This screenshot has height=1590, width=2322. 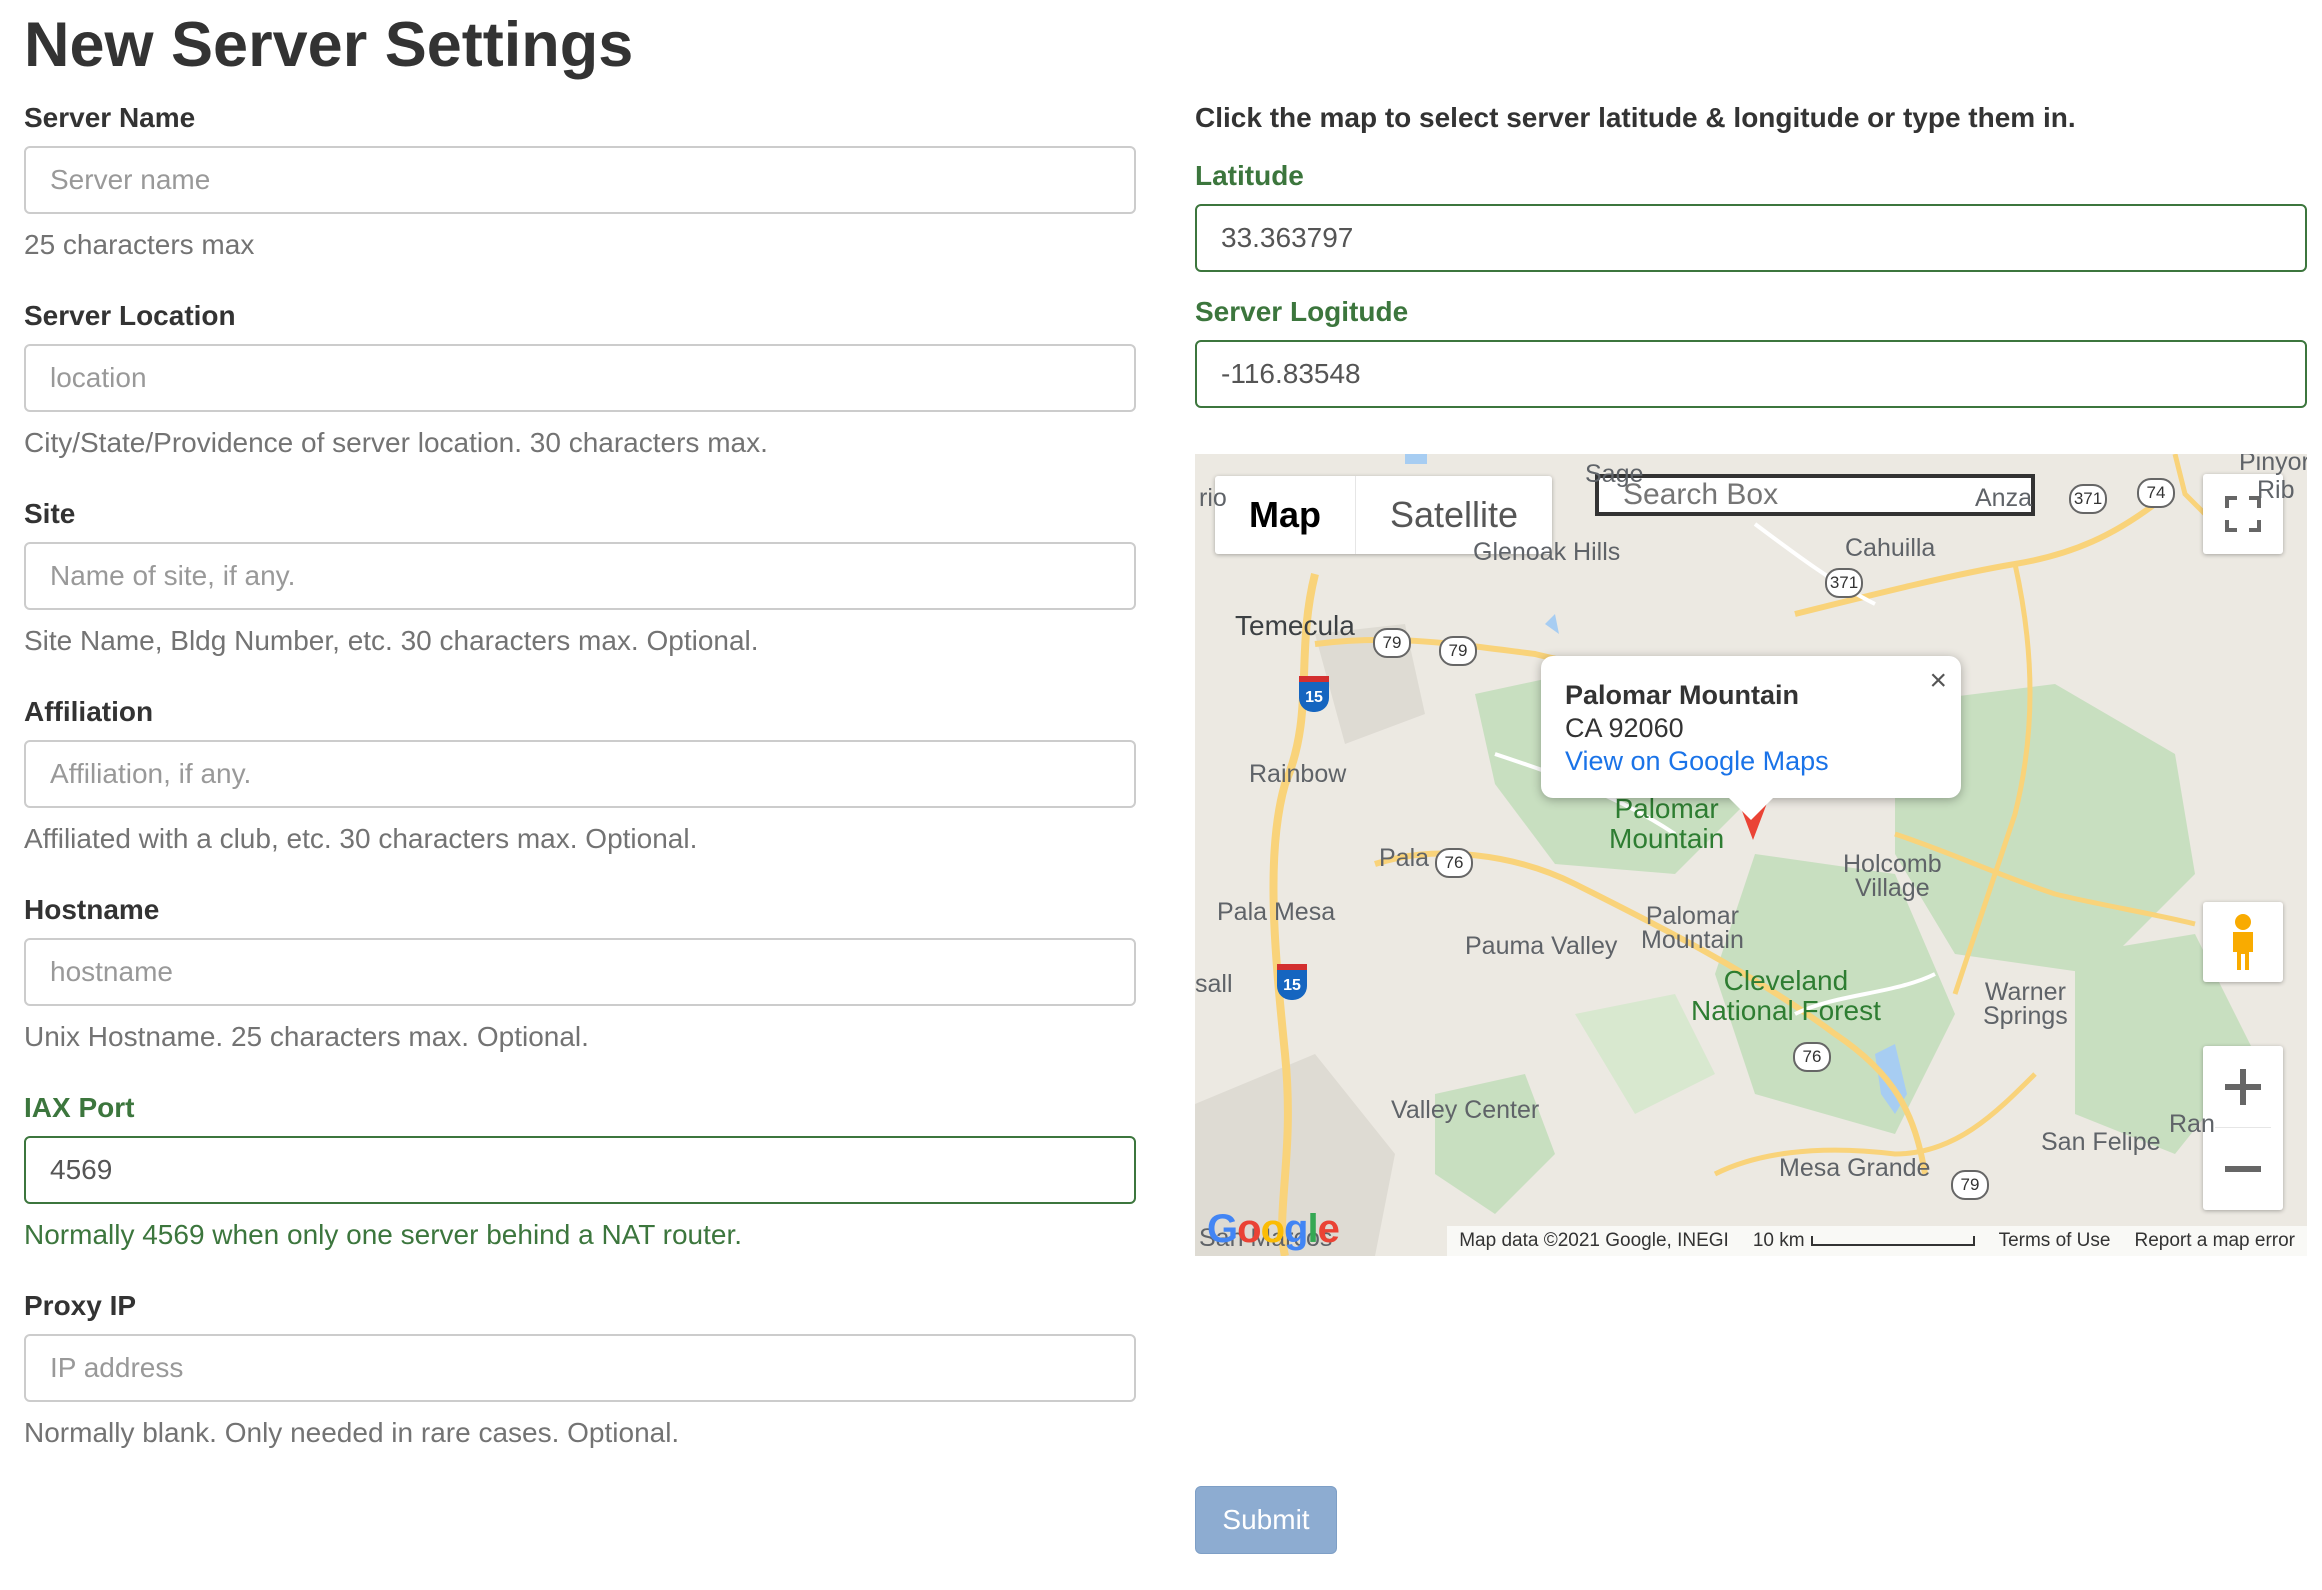 What do you see at coordinates (1266, 1520) in the screenshot?
I see `submit-button: Submit` at bounding box center [1266, 1520].